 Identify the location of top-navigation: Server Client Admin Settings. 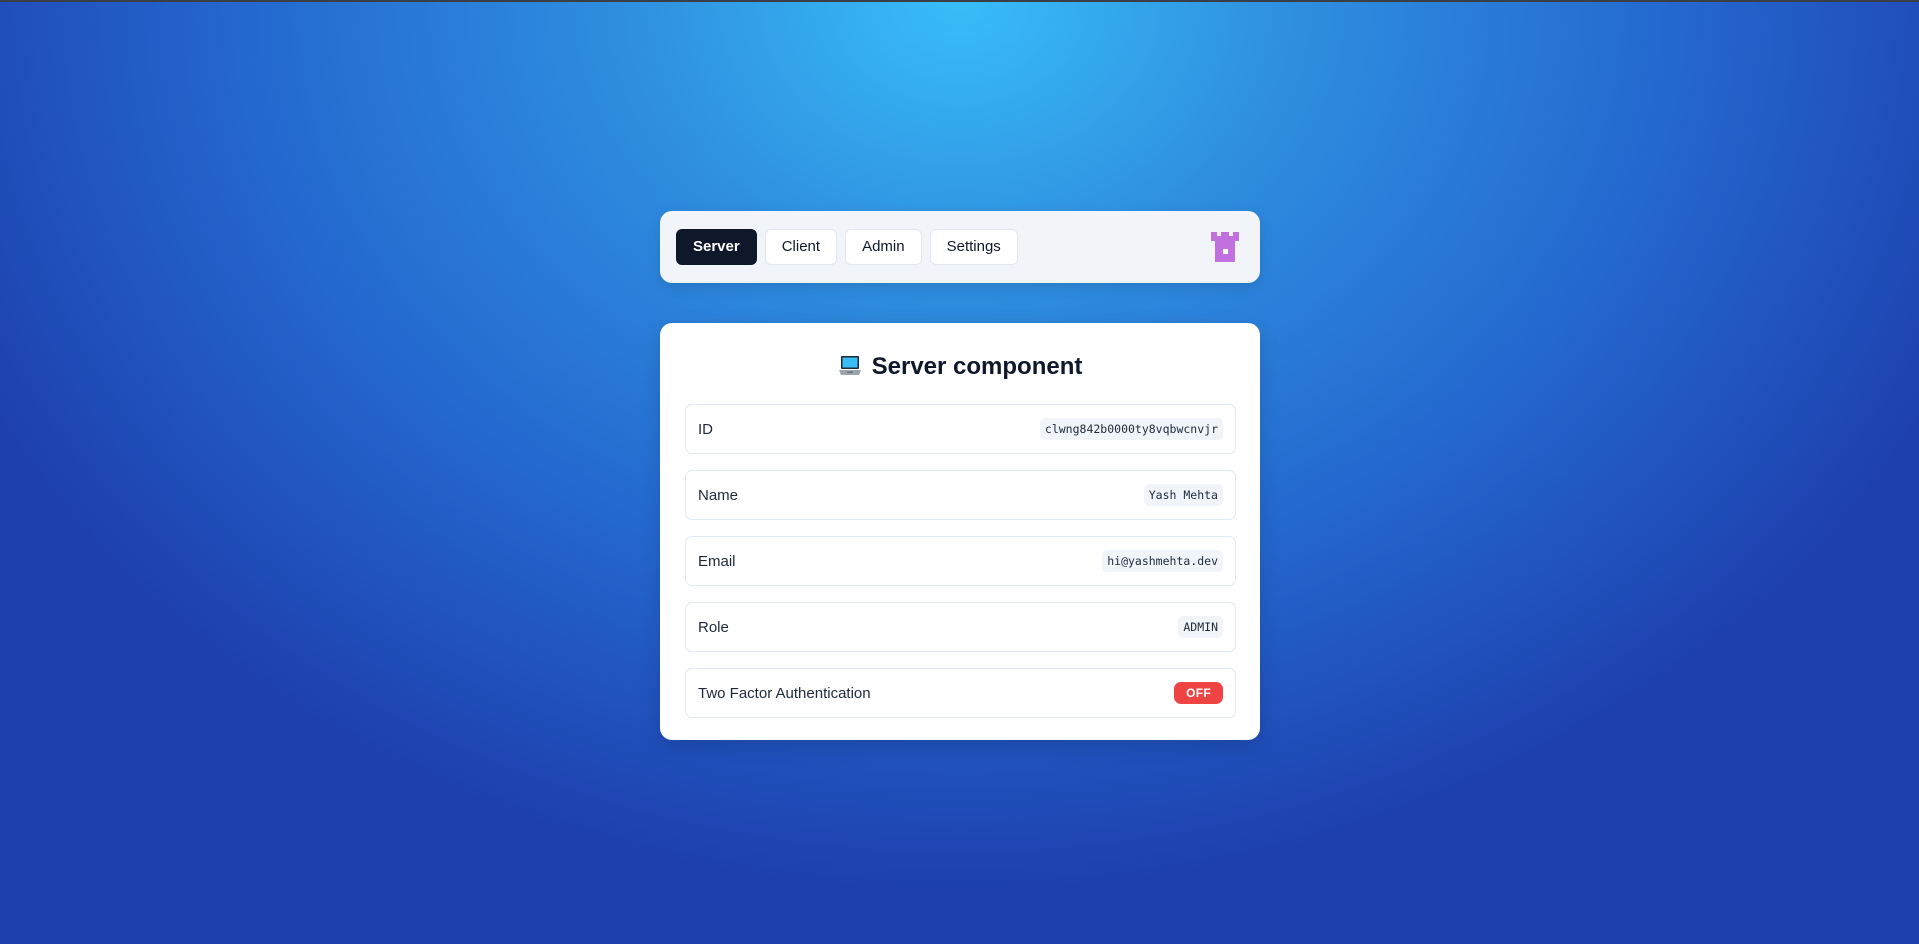
(960, 247).